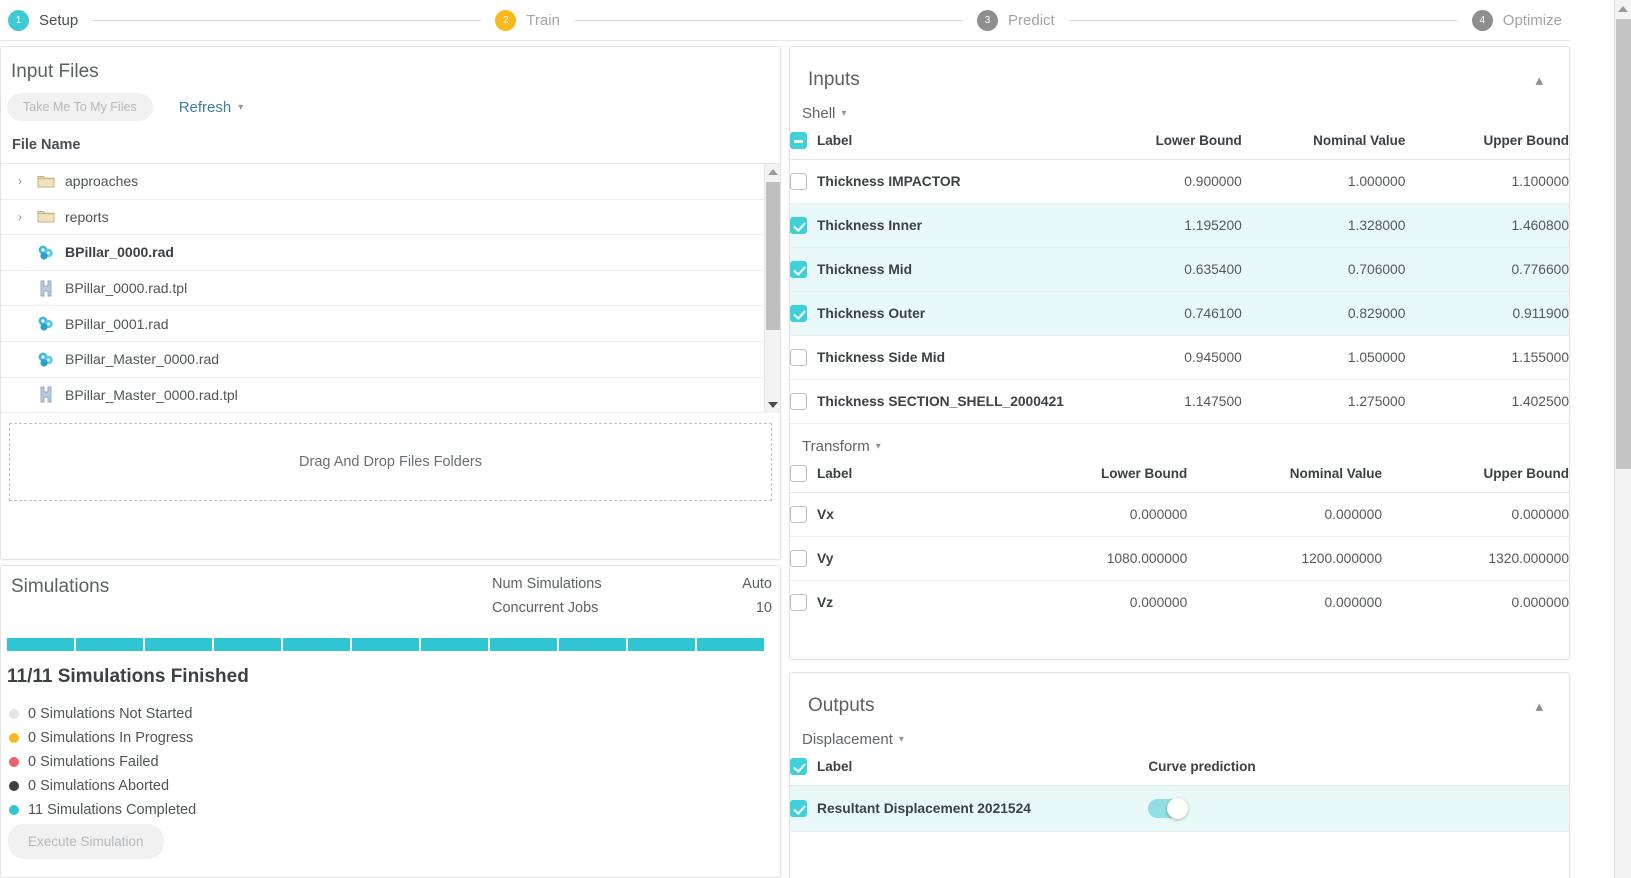  I want to click on upper-bound-cell: 1.402500, so click(1487, 401).